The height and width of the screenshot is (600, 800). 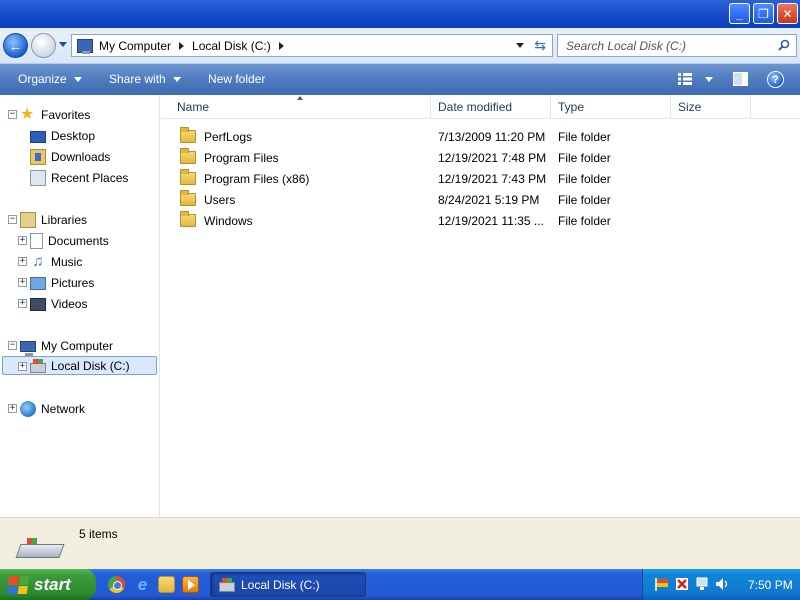 What do you see at coordinates (711, 107) in the screenshot?
I see `column-size: Size` at bounding box center [711, 107].